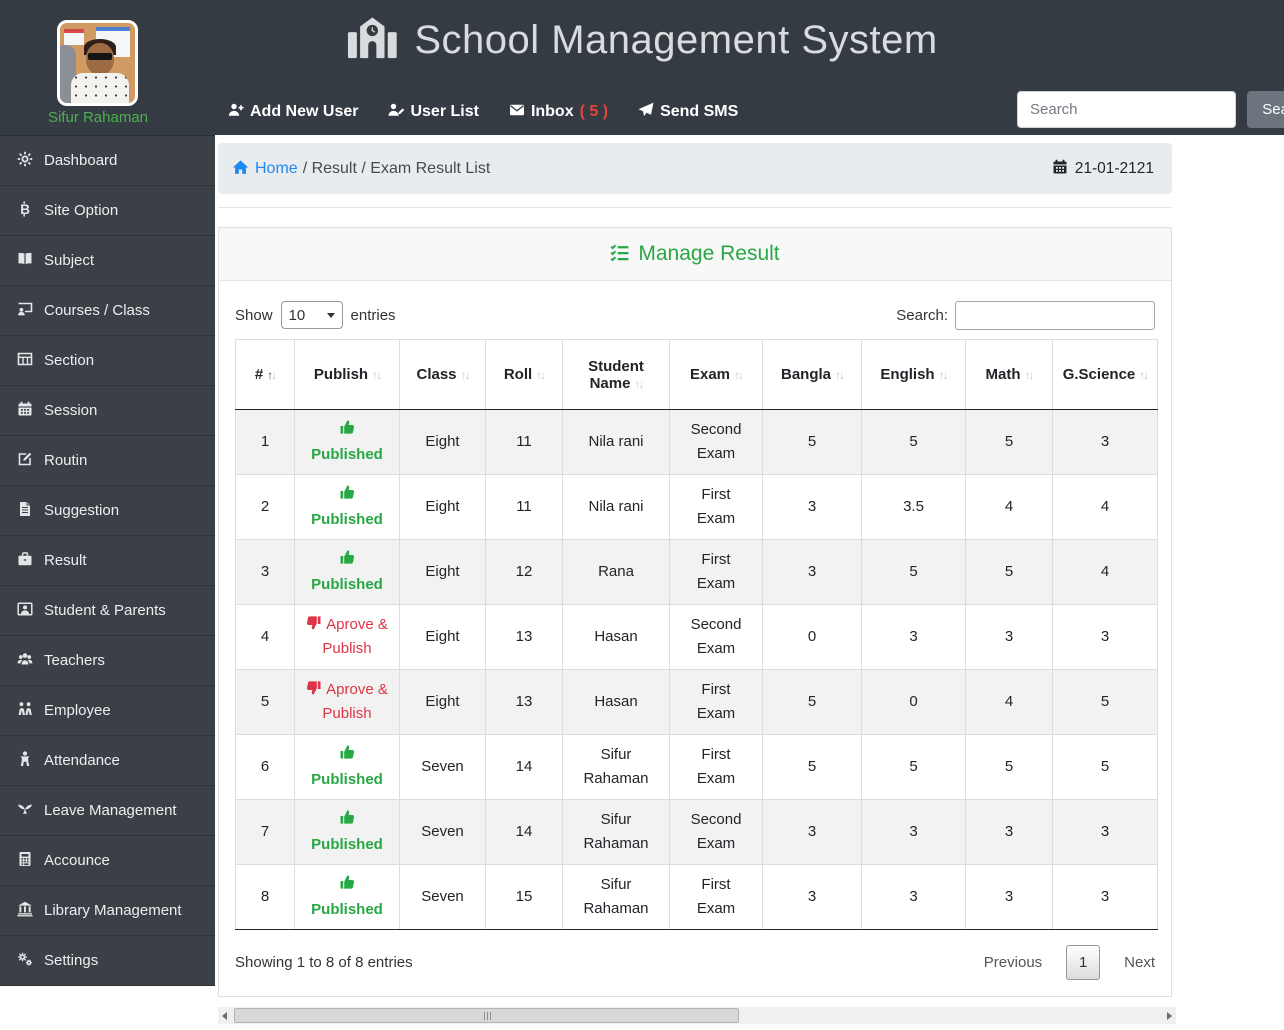  What do you see at coordinates (1105, 374) in the screenshot?
I see `column-header-gscience: G.Science ↑↓` at bounding box center [1105, 374].